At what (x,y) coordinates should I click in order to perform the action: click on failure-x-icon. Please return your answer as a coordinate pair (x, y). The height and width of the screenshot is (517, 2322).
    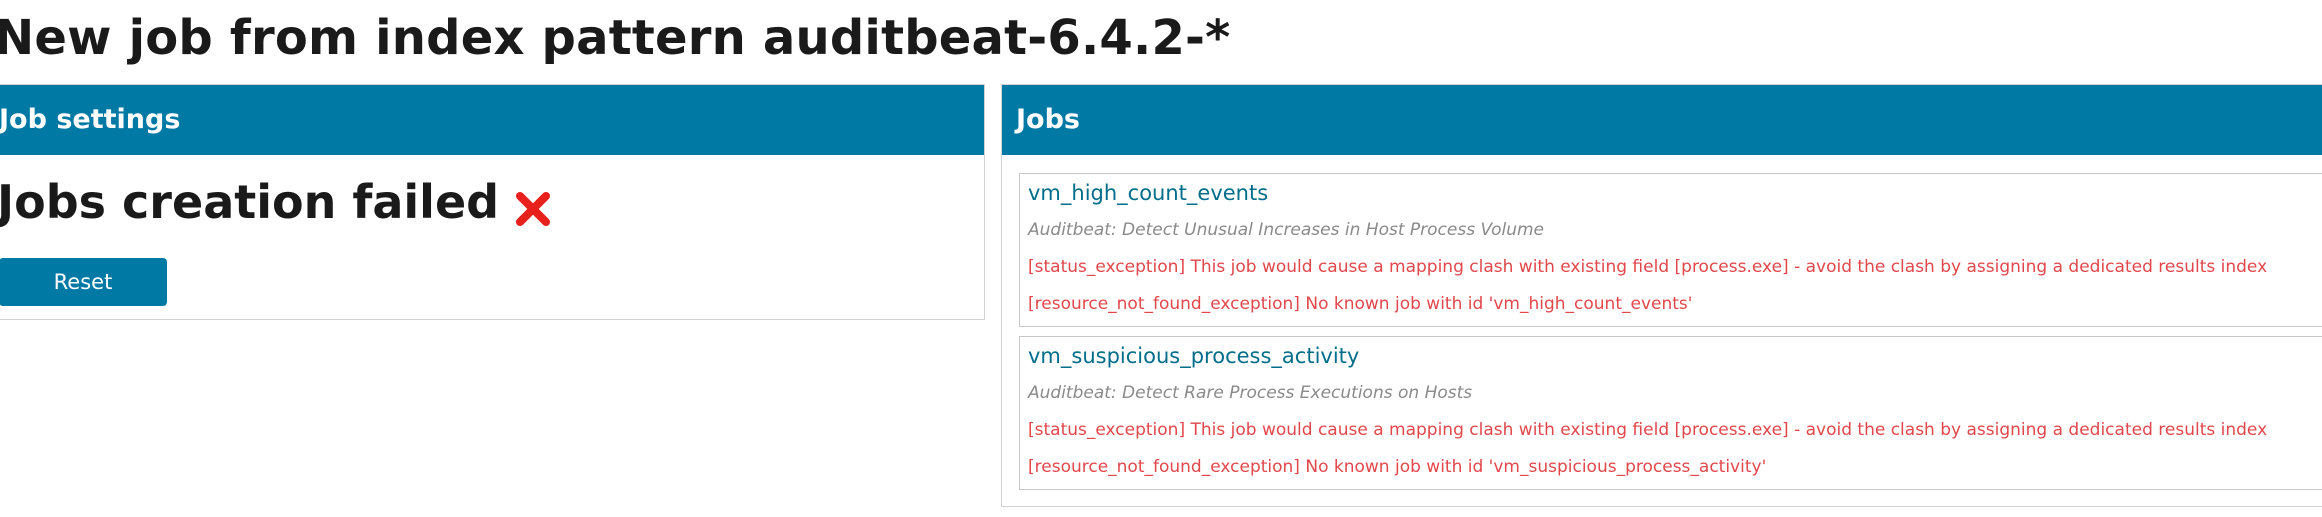
    Looking at the image, I should click on (533, 205).